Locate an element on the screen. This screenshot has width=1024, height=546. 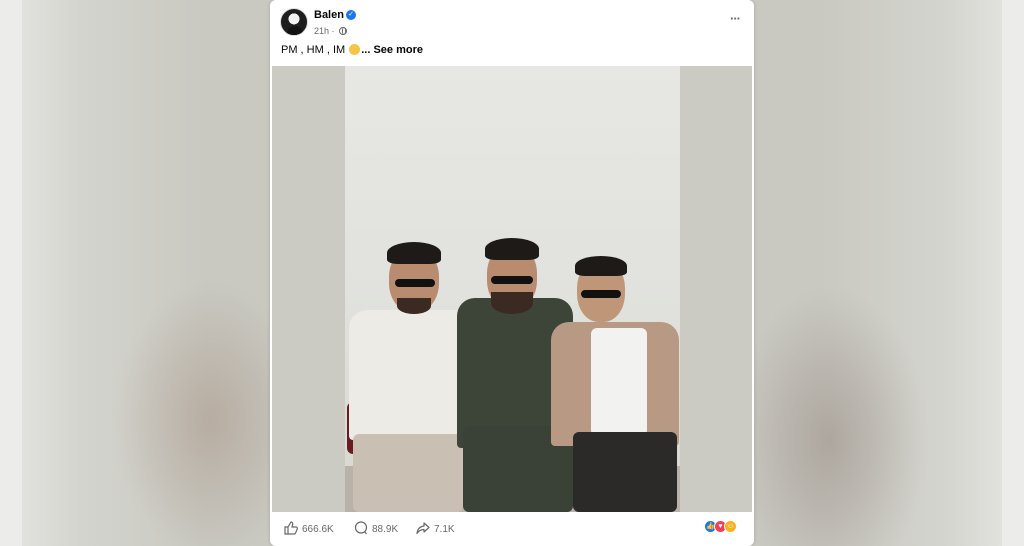
comment-icon is located at coordinates (361, 528).